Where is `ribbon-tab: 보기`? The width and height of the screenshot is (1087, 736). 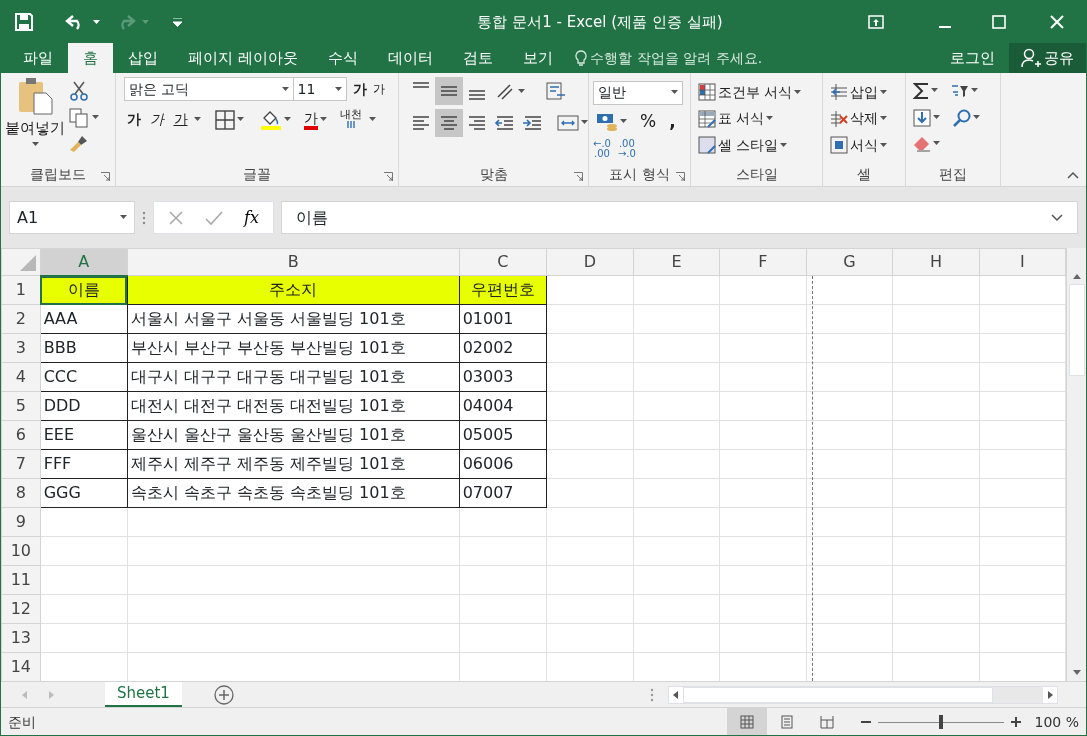
ribbon-tab: 보기 is located at coordinates (537, 58).